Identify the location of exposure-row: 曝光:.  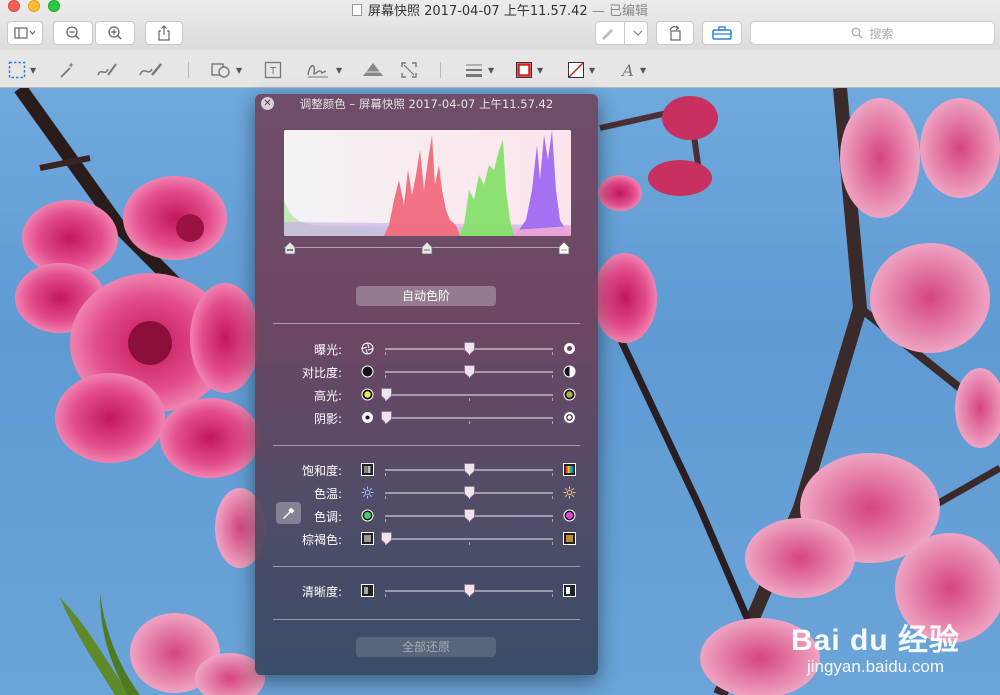
(426, 349).